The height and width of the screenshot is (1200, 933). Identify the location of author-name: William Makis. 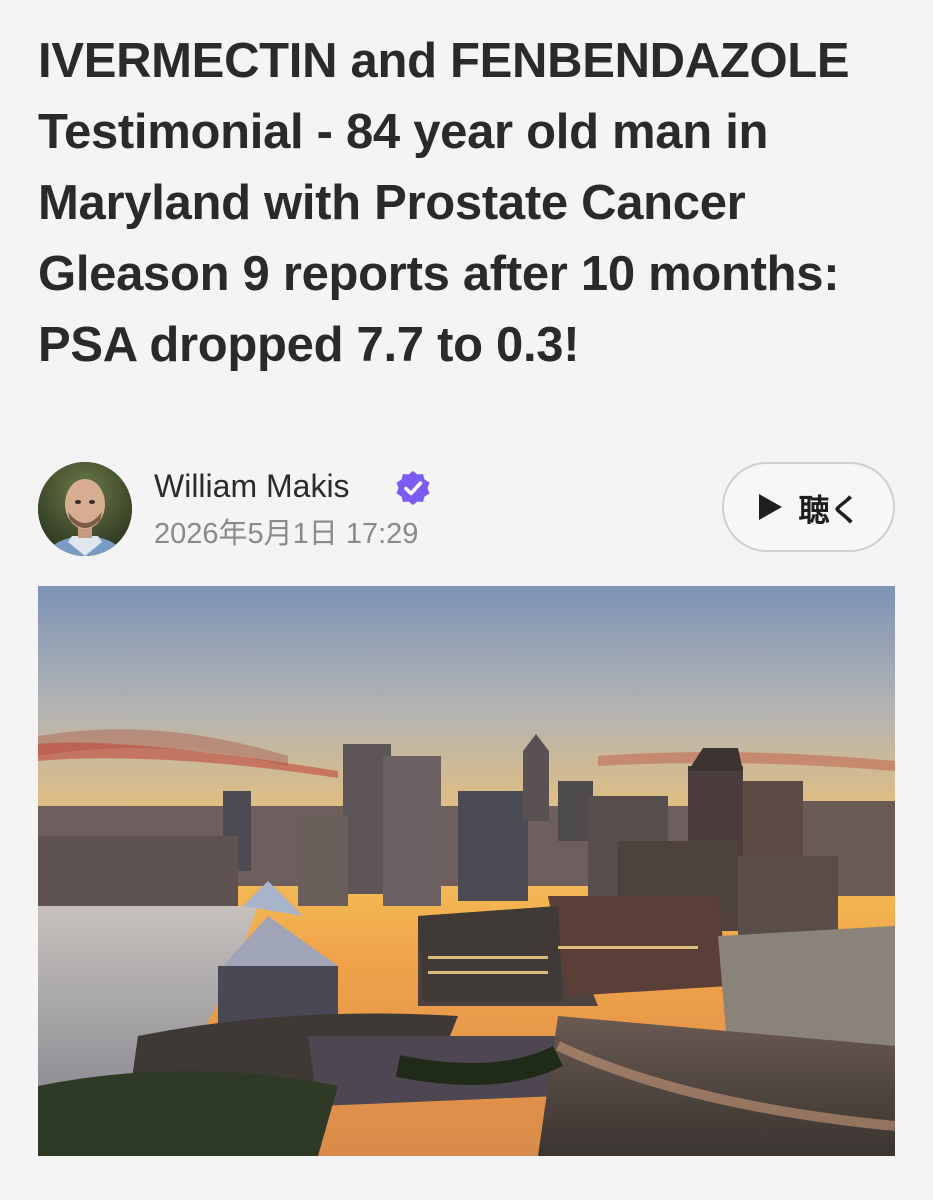
(252, 486).